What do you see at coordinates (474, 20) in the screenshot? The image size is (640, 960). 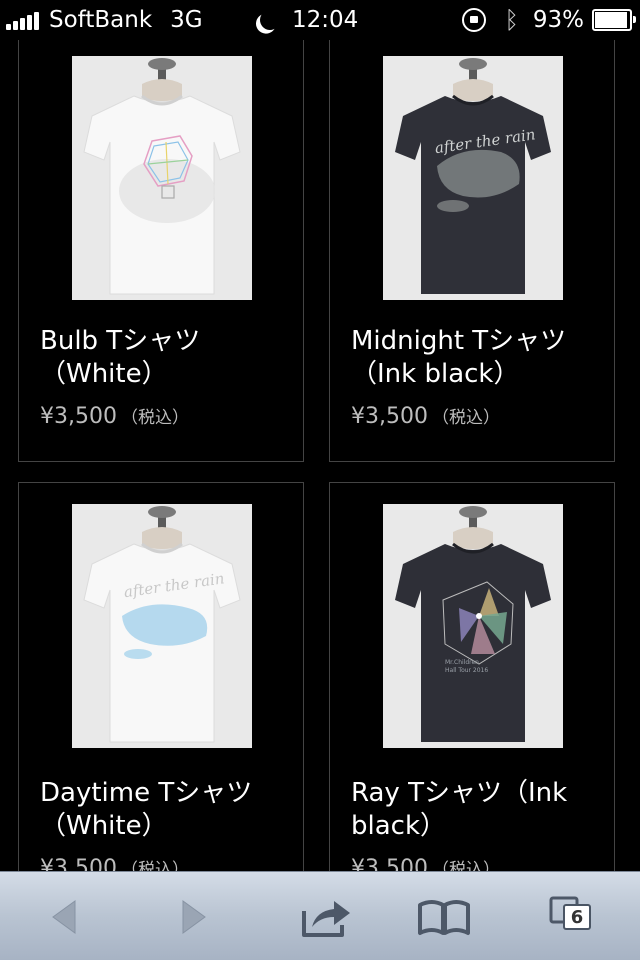 I see `rotation-lock-icon` at bounding box center [474, 20].